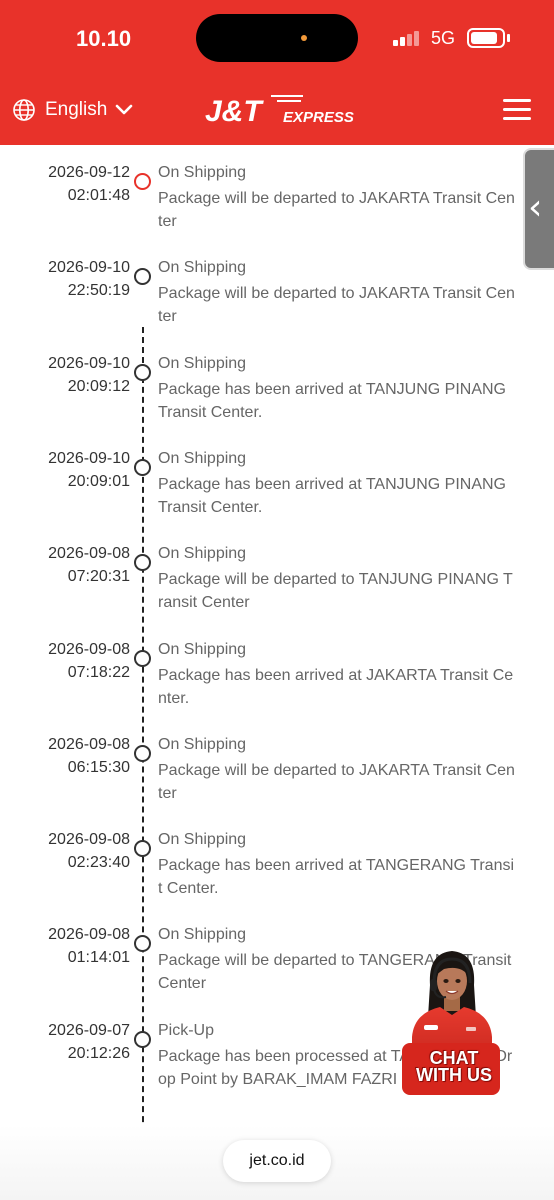  Describe the element at coordinates (98, 481) in the screenshot. I see `entry-time: 20:09:01` at that location.